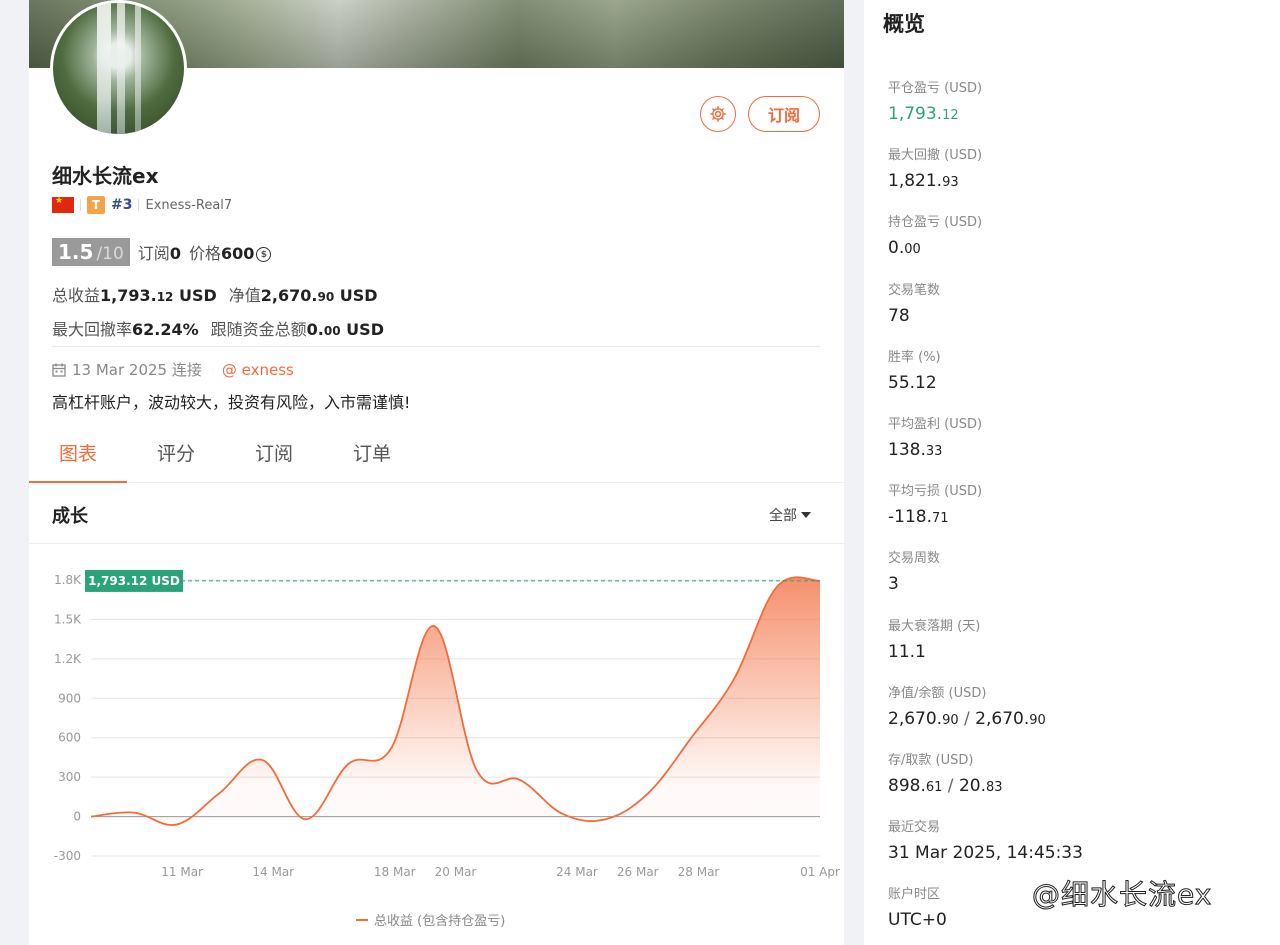 This screenshot has width=1280, height=945. Describe the element at coordinates (162, 252) in the screenshot. I see `rating-row: 1.5 /10 订阅0 价格600 $` at that location.